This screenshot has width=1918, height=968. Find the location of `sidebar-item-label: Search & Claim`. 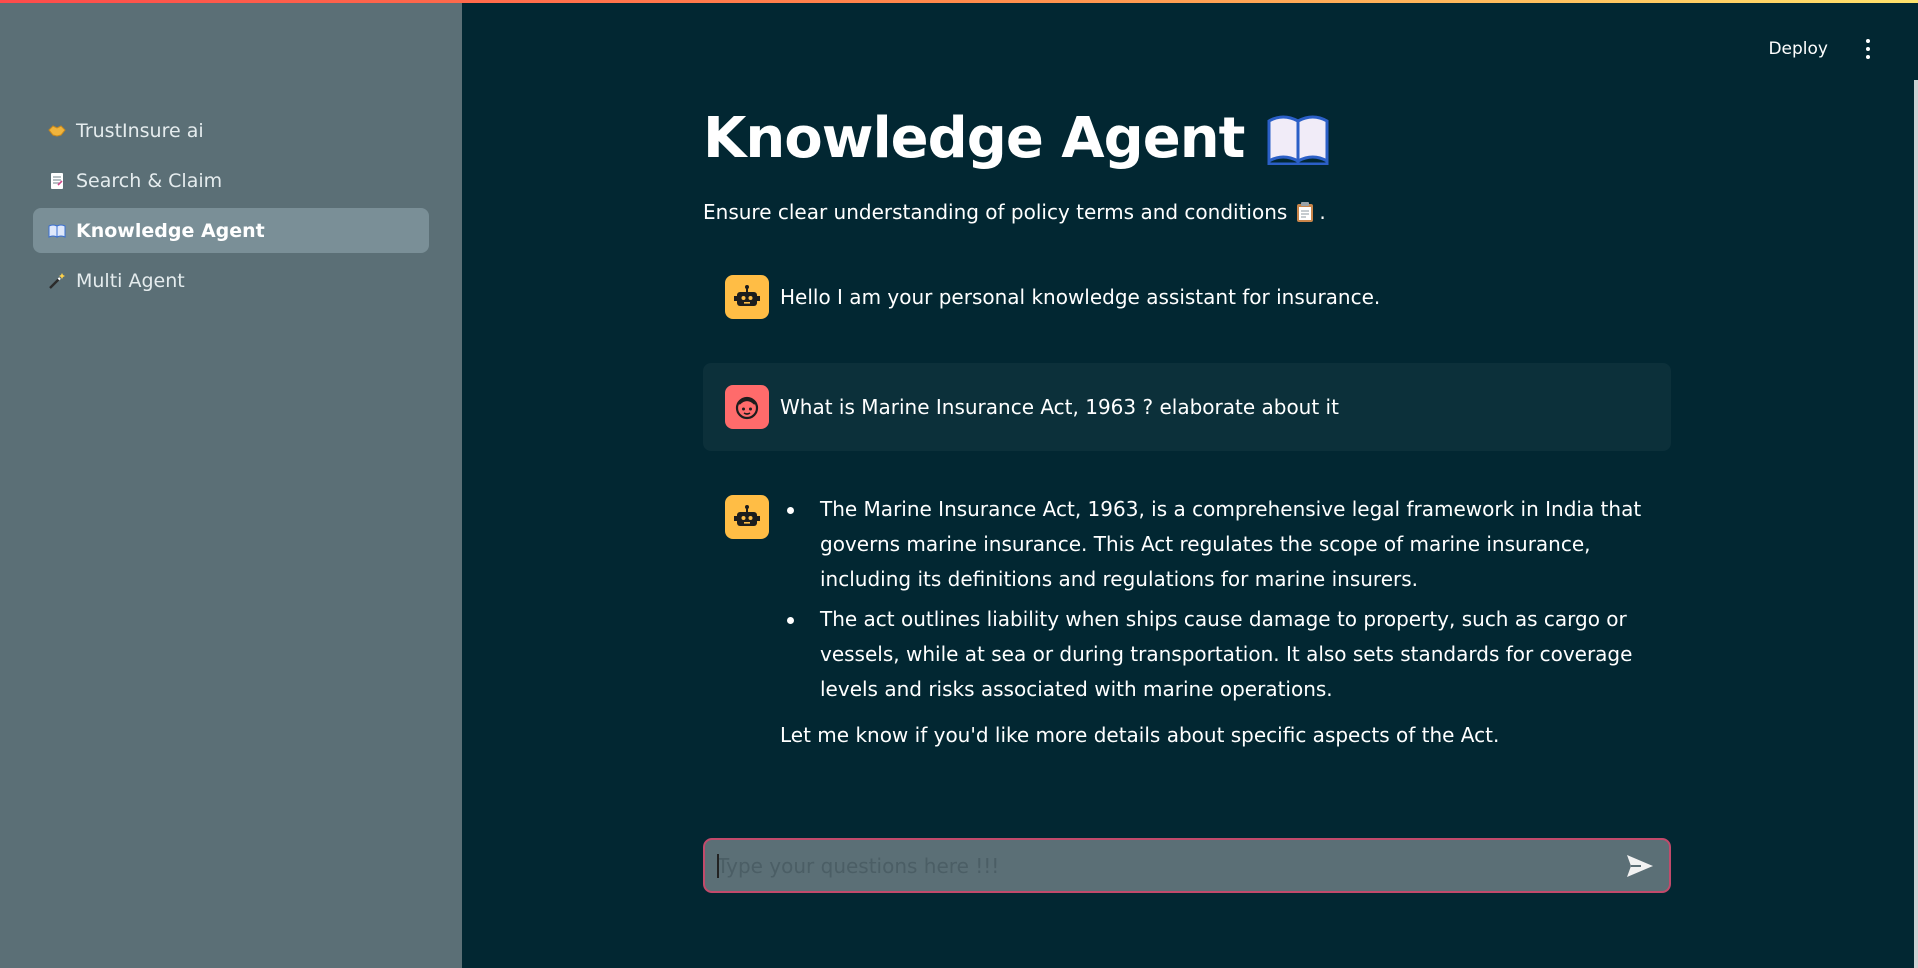

sidebar-item-label: Search & Claim is located at coordinates (149, 180).